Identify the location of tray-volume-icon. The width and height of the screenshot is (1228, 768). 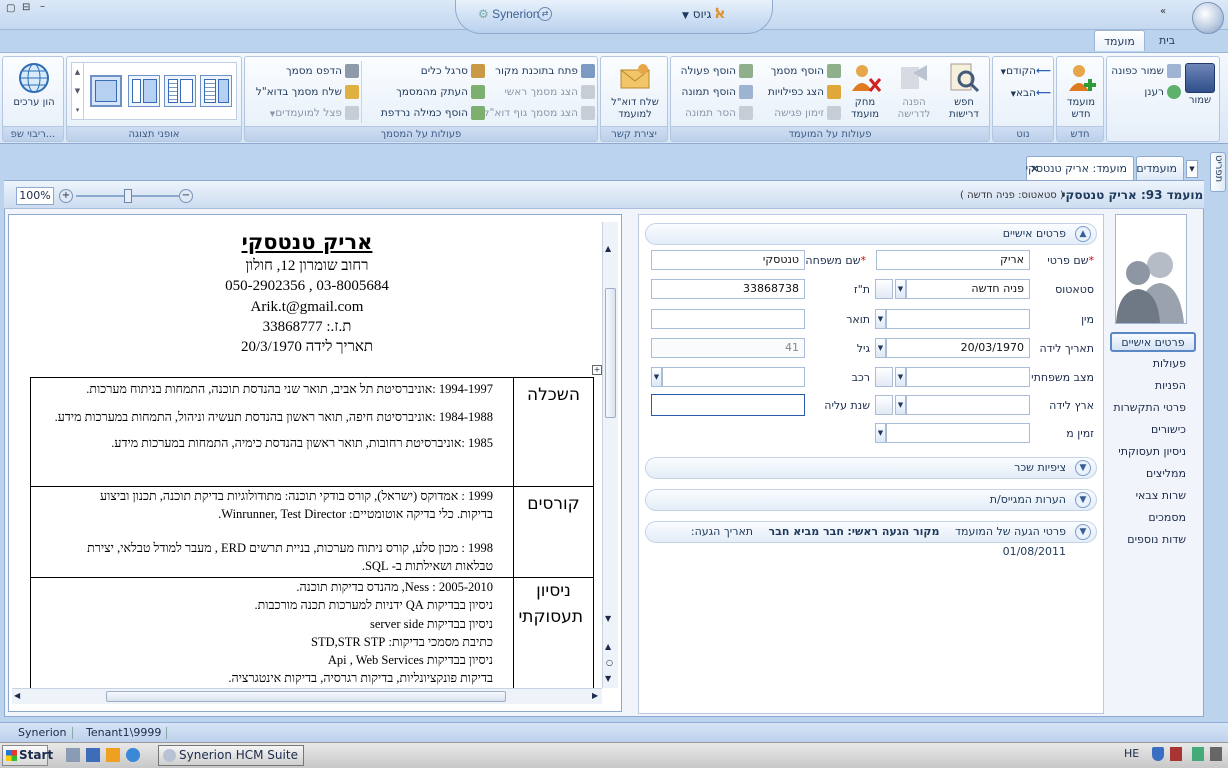
(1216, 754).